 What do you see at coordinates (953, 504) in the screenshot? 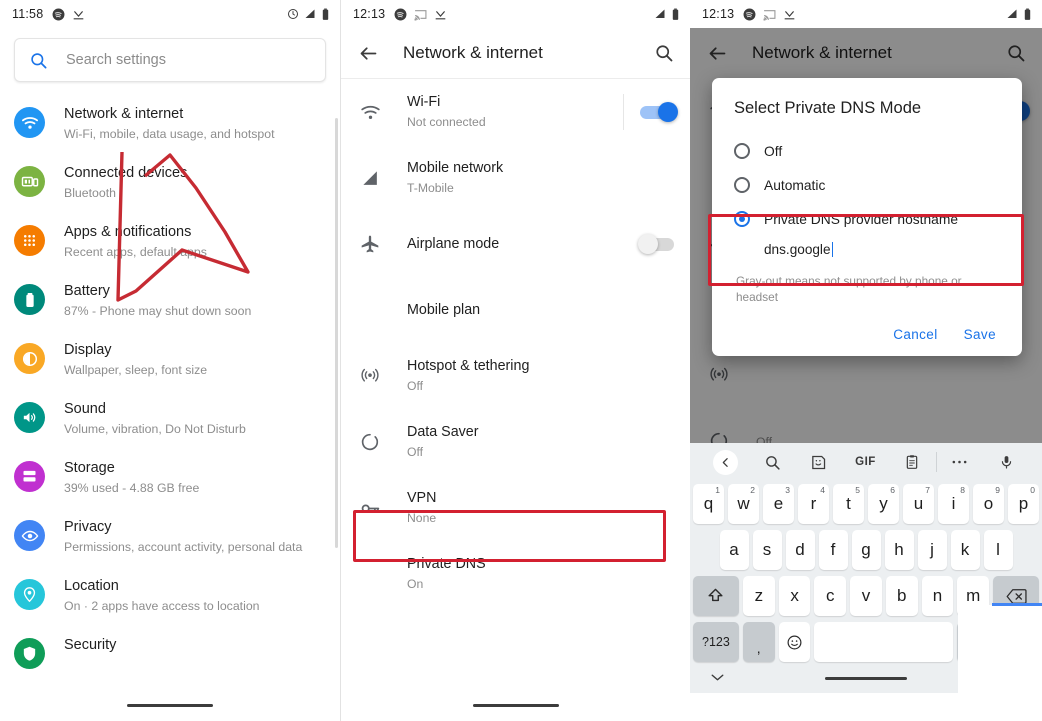
I see `key-i: 8i` at bounding box center [953, 504].